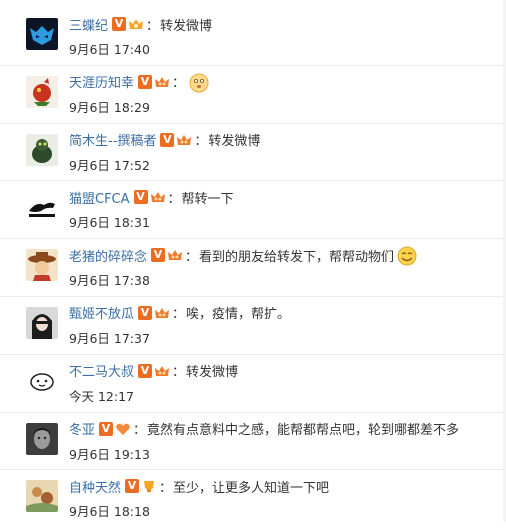 The height and width of the screenshot is (528, 506). Describe the element at coordinates (101, 312) in the screenshot. I see `username-link: 甄姬不放瓜` at that location.